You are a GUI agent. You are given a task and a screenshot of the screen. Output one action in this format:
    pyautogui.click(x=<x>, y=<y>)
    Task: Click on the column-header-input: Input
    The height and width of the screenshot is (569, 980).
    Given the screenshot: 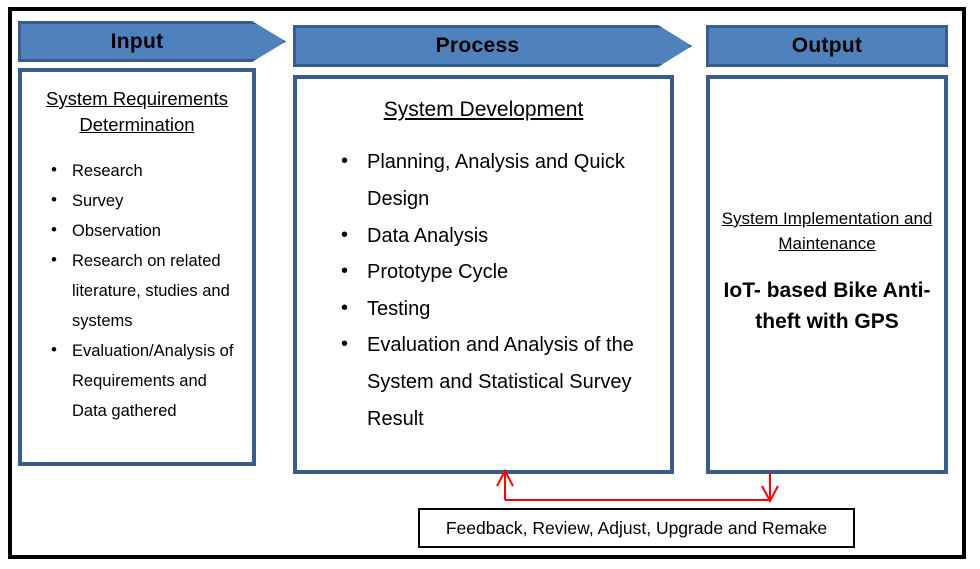 What is the action you would take?
    pyautogui.click(x=152, y=41)
    